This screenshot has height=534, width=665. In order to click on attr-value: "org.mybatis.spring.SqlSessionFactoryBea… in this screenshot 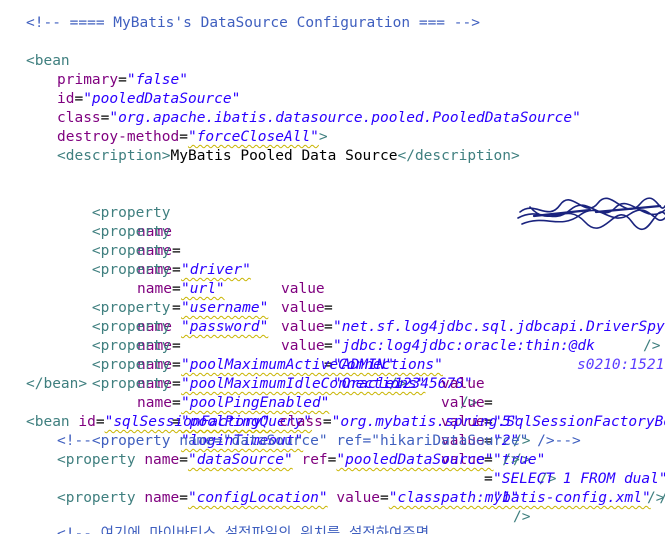, I will do `click(498, 422)`.